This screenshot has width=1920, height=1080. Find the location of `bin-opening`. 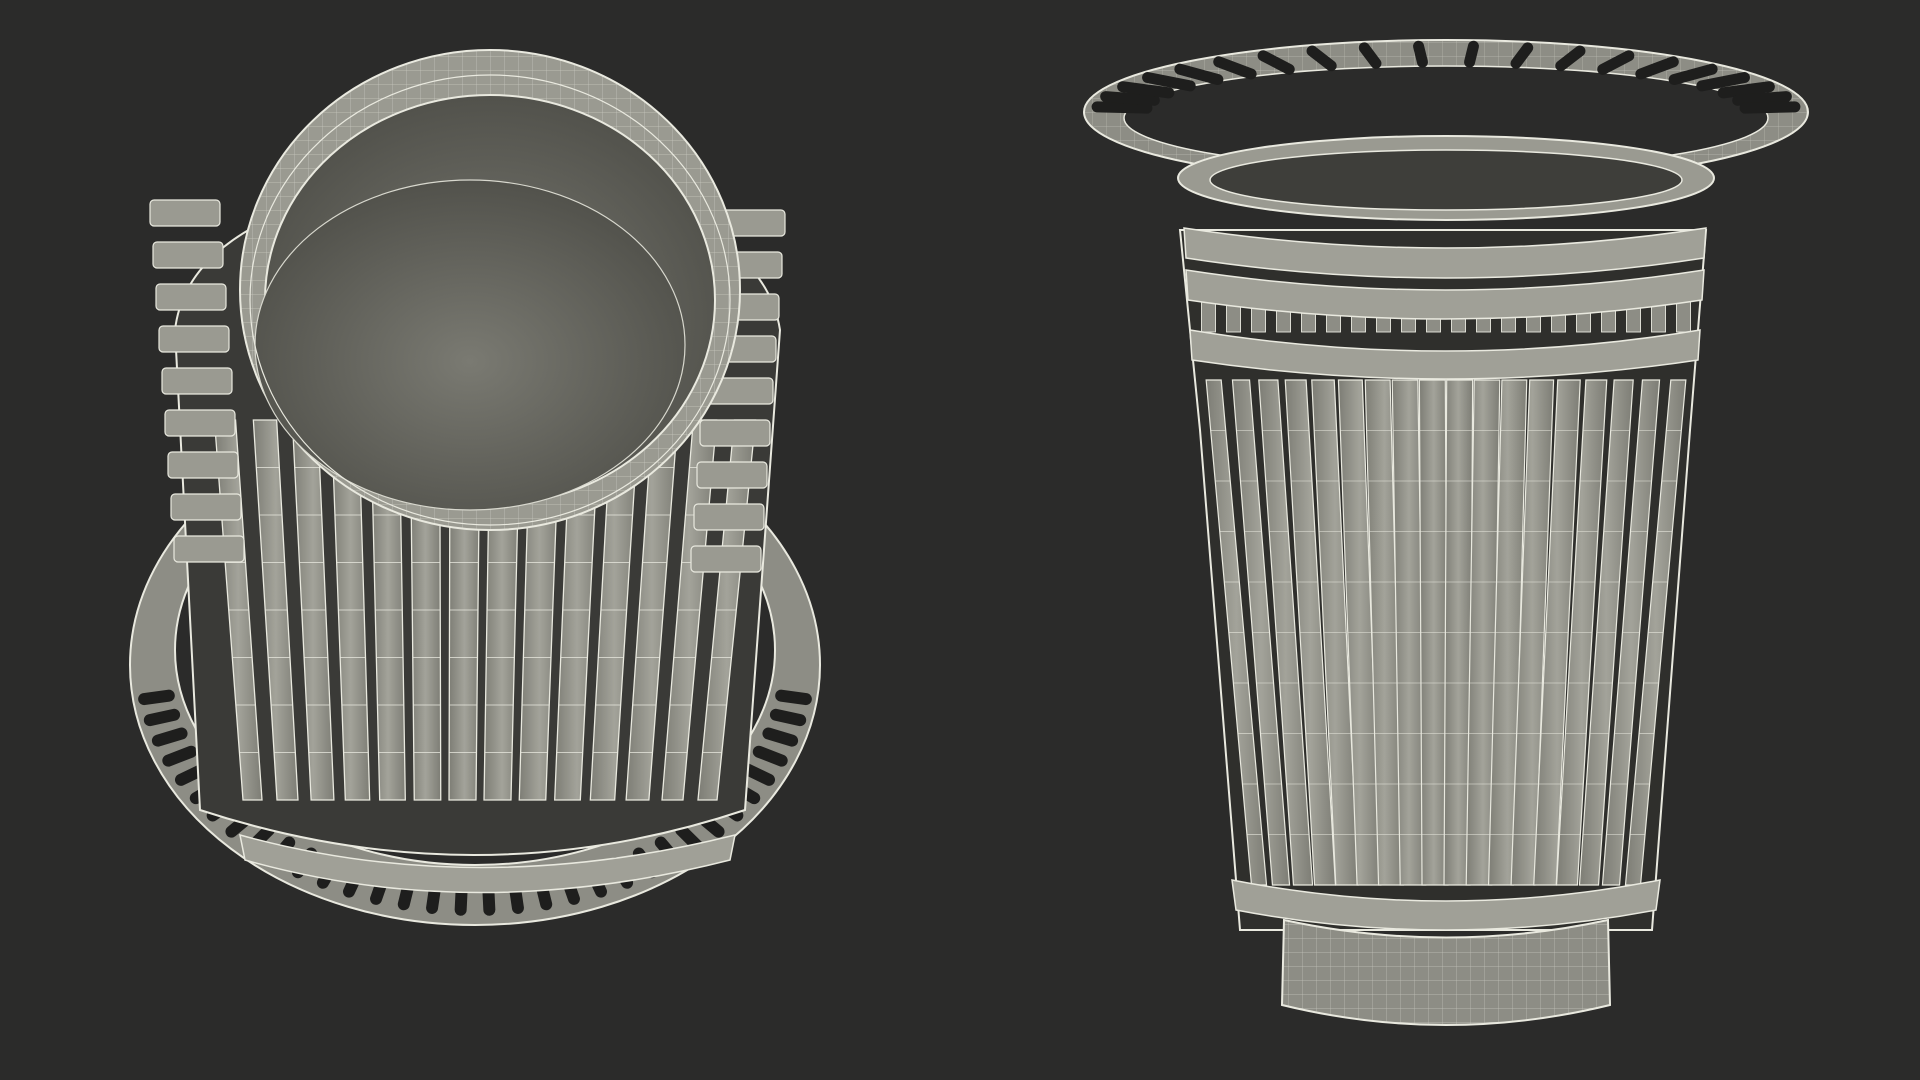

bin-opening is located at coordinates (1446, 180).